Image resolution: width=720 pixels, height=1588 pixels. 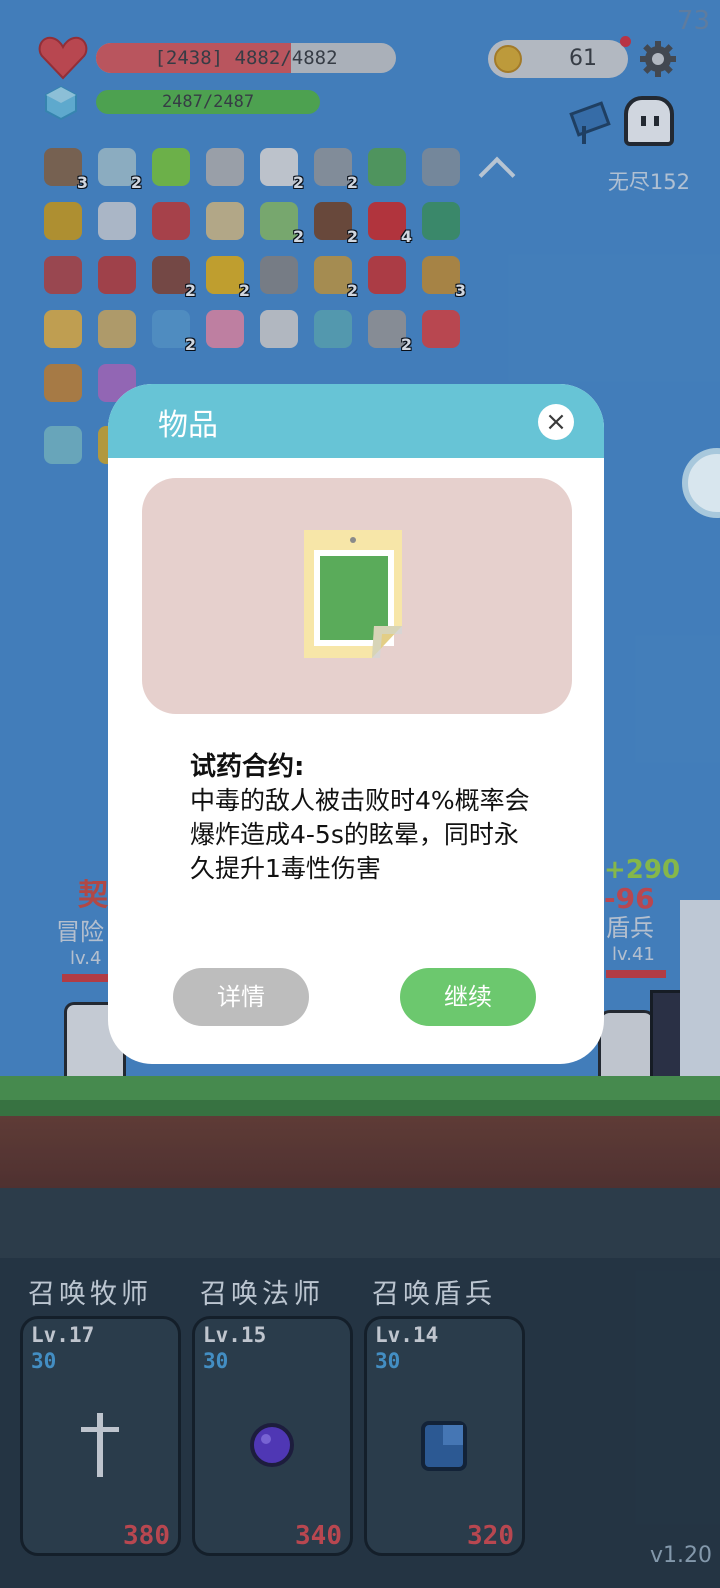 I want to click on item-preview, so click(x=357, y=596).